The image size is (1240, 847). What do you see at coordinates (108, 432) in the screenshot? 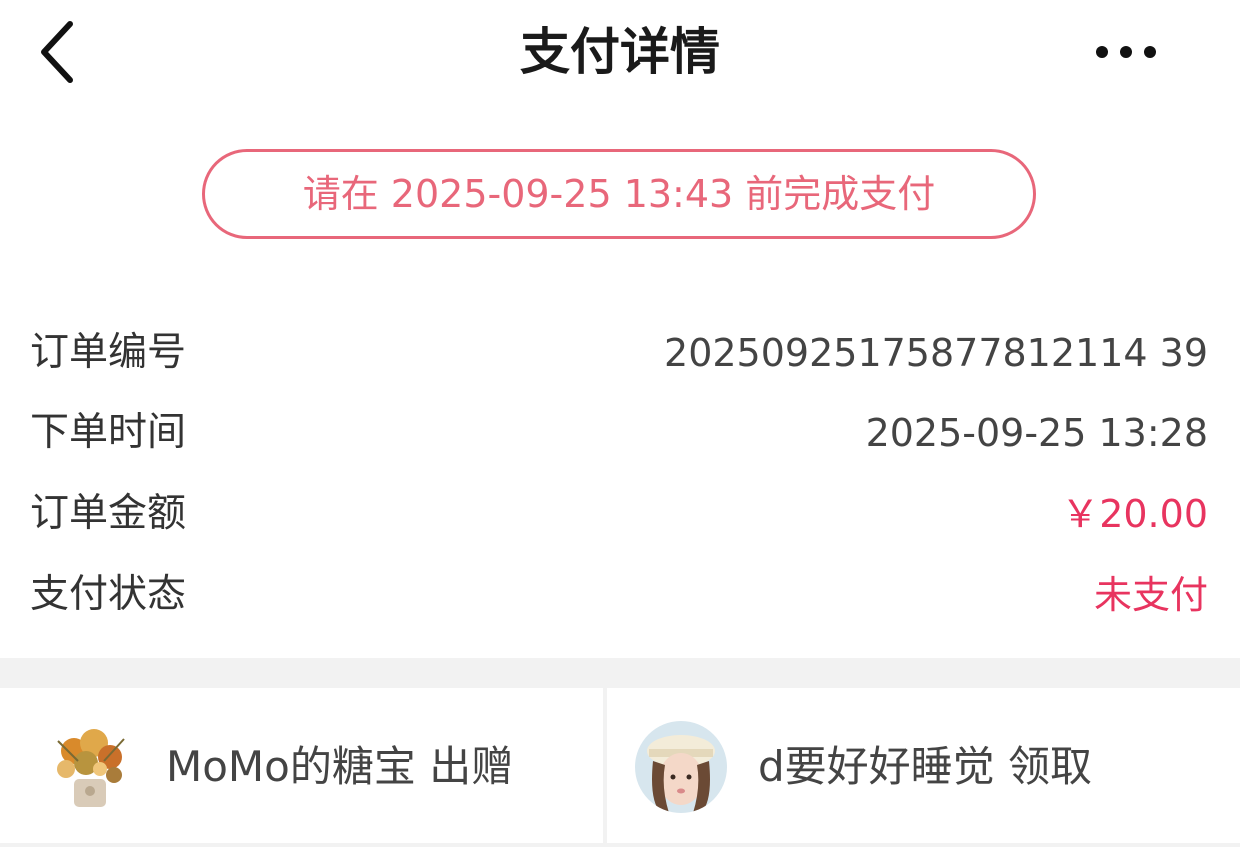
I see `order-time-label: 下单时间` at bounding box center [108, 432].